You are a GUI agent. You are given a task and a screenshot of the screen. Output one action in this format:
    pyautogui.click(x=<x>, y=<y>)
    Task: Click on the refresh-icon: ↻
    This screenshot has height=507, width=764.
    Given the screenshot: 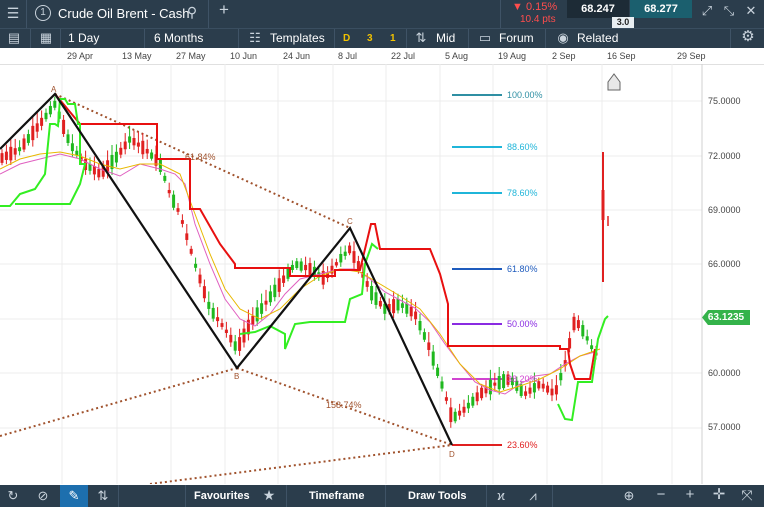 What is the action you would take?
    pyautogui.click(x=13, y=496)
    